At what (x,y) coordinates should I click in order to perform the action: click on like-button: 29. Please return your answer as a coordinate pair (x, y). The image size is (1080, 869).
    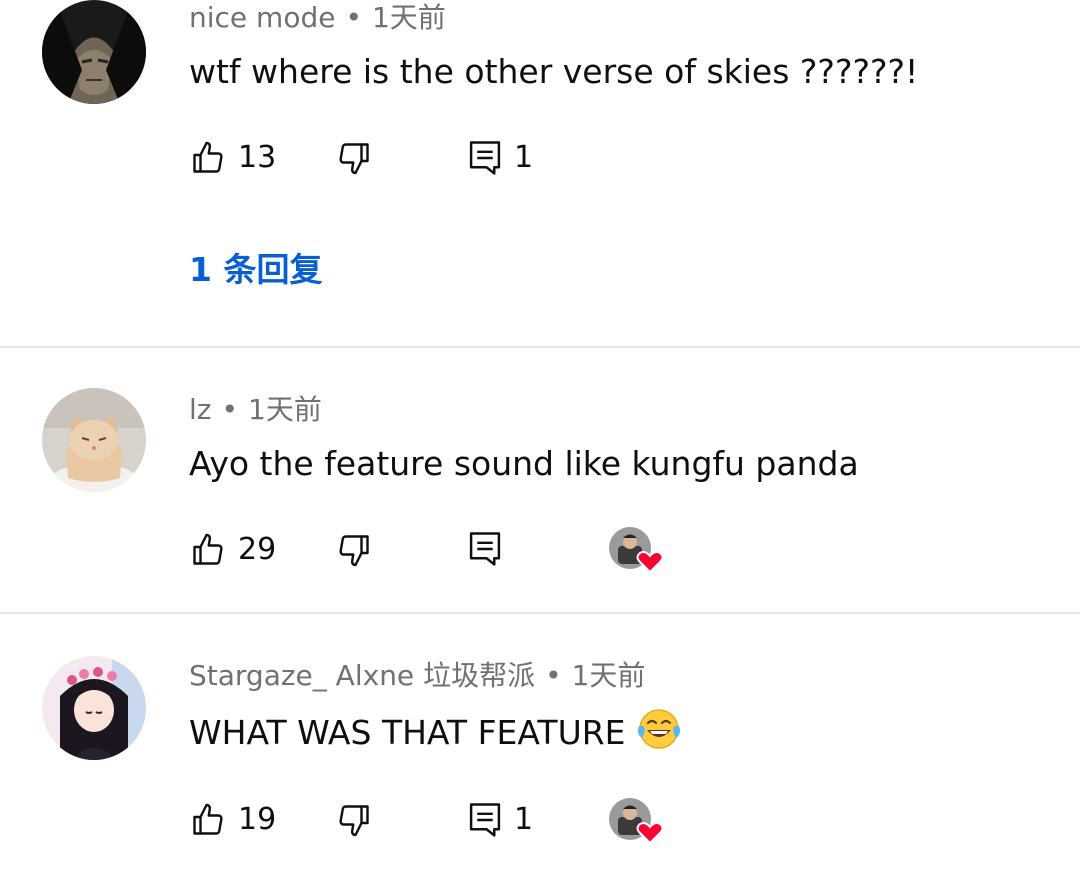
    Looking at the image, I should click on (233, 550).